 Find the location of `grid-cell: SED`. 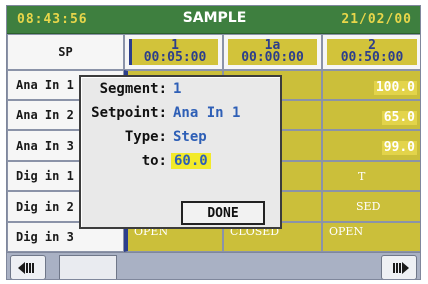

grid-cell: SED is located at coordinates (371, 206).